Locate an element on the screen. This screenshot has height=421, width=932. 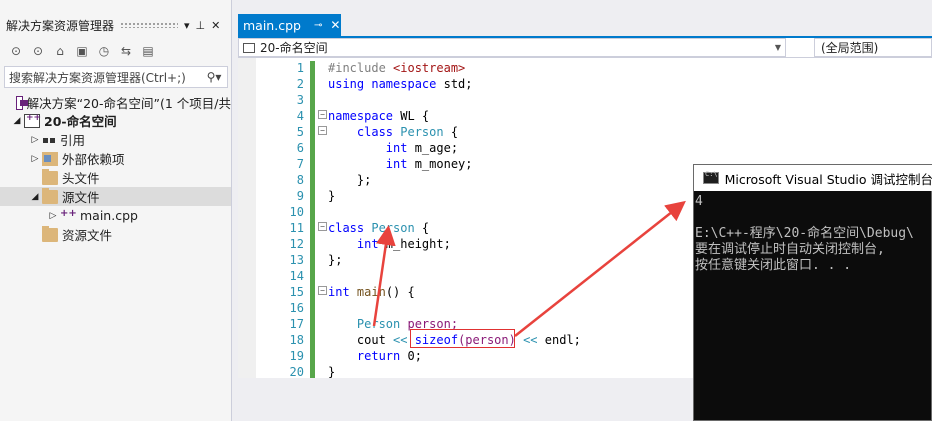
document-tab-bar: main.cpp ⊸ ✕ is located at coordinates (585, 25).